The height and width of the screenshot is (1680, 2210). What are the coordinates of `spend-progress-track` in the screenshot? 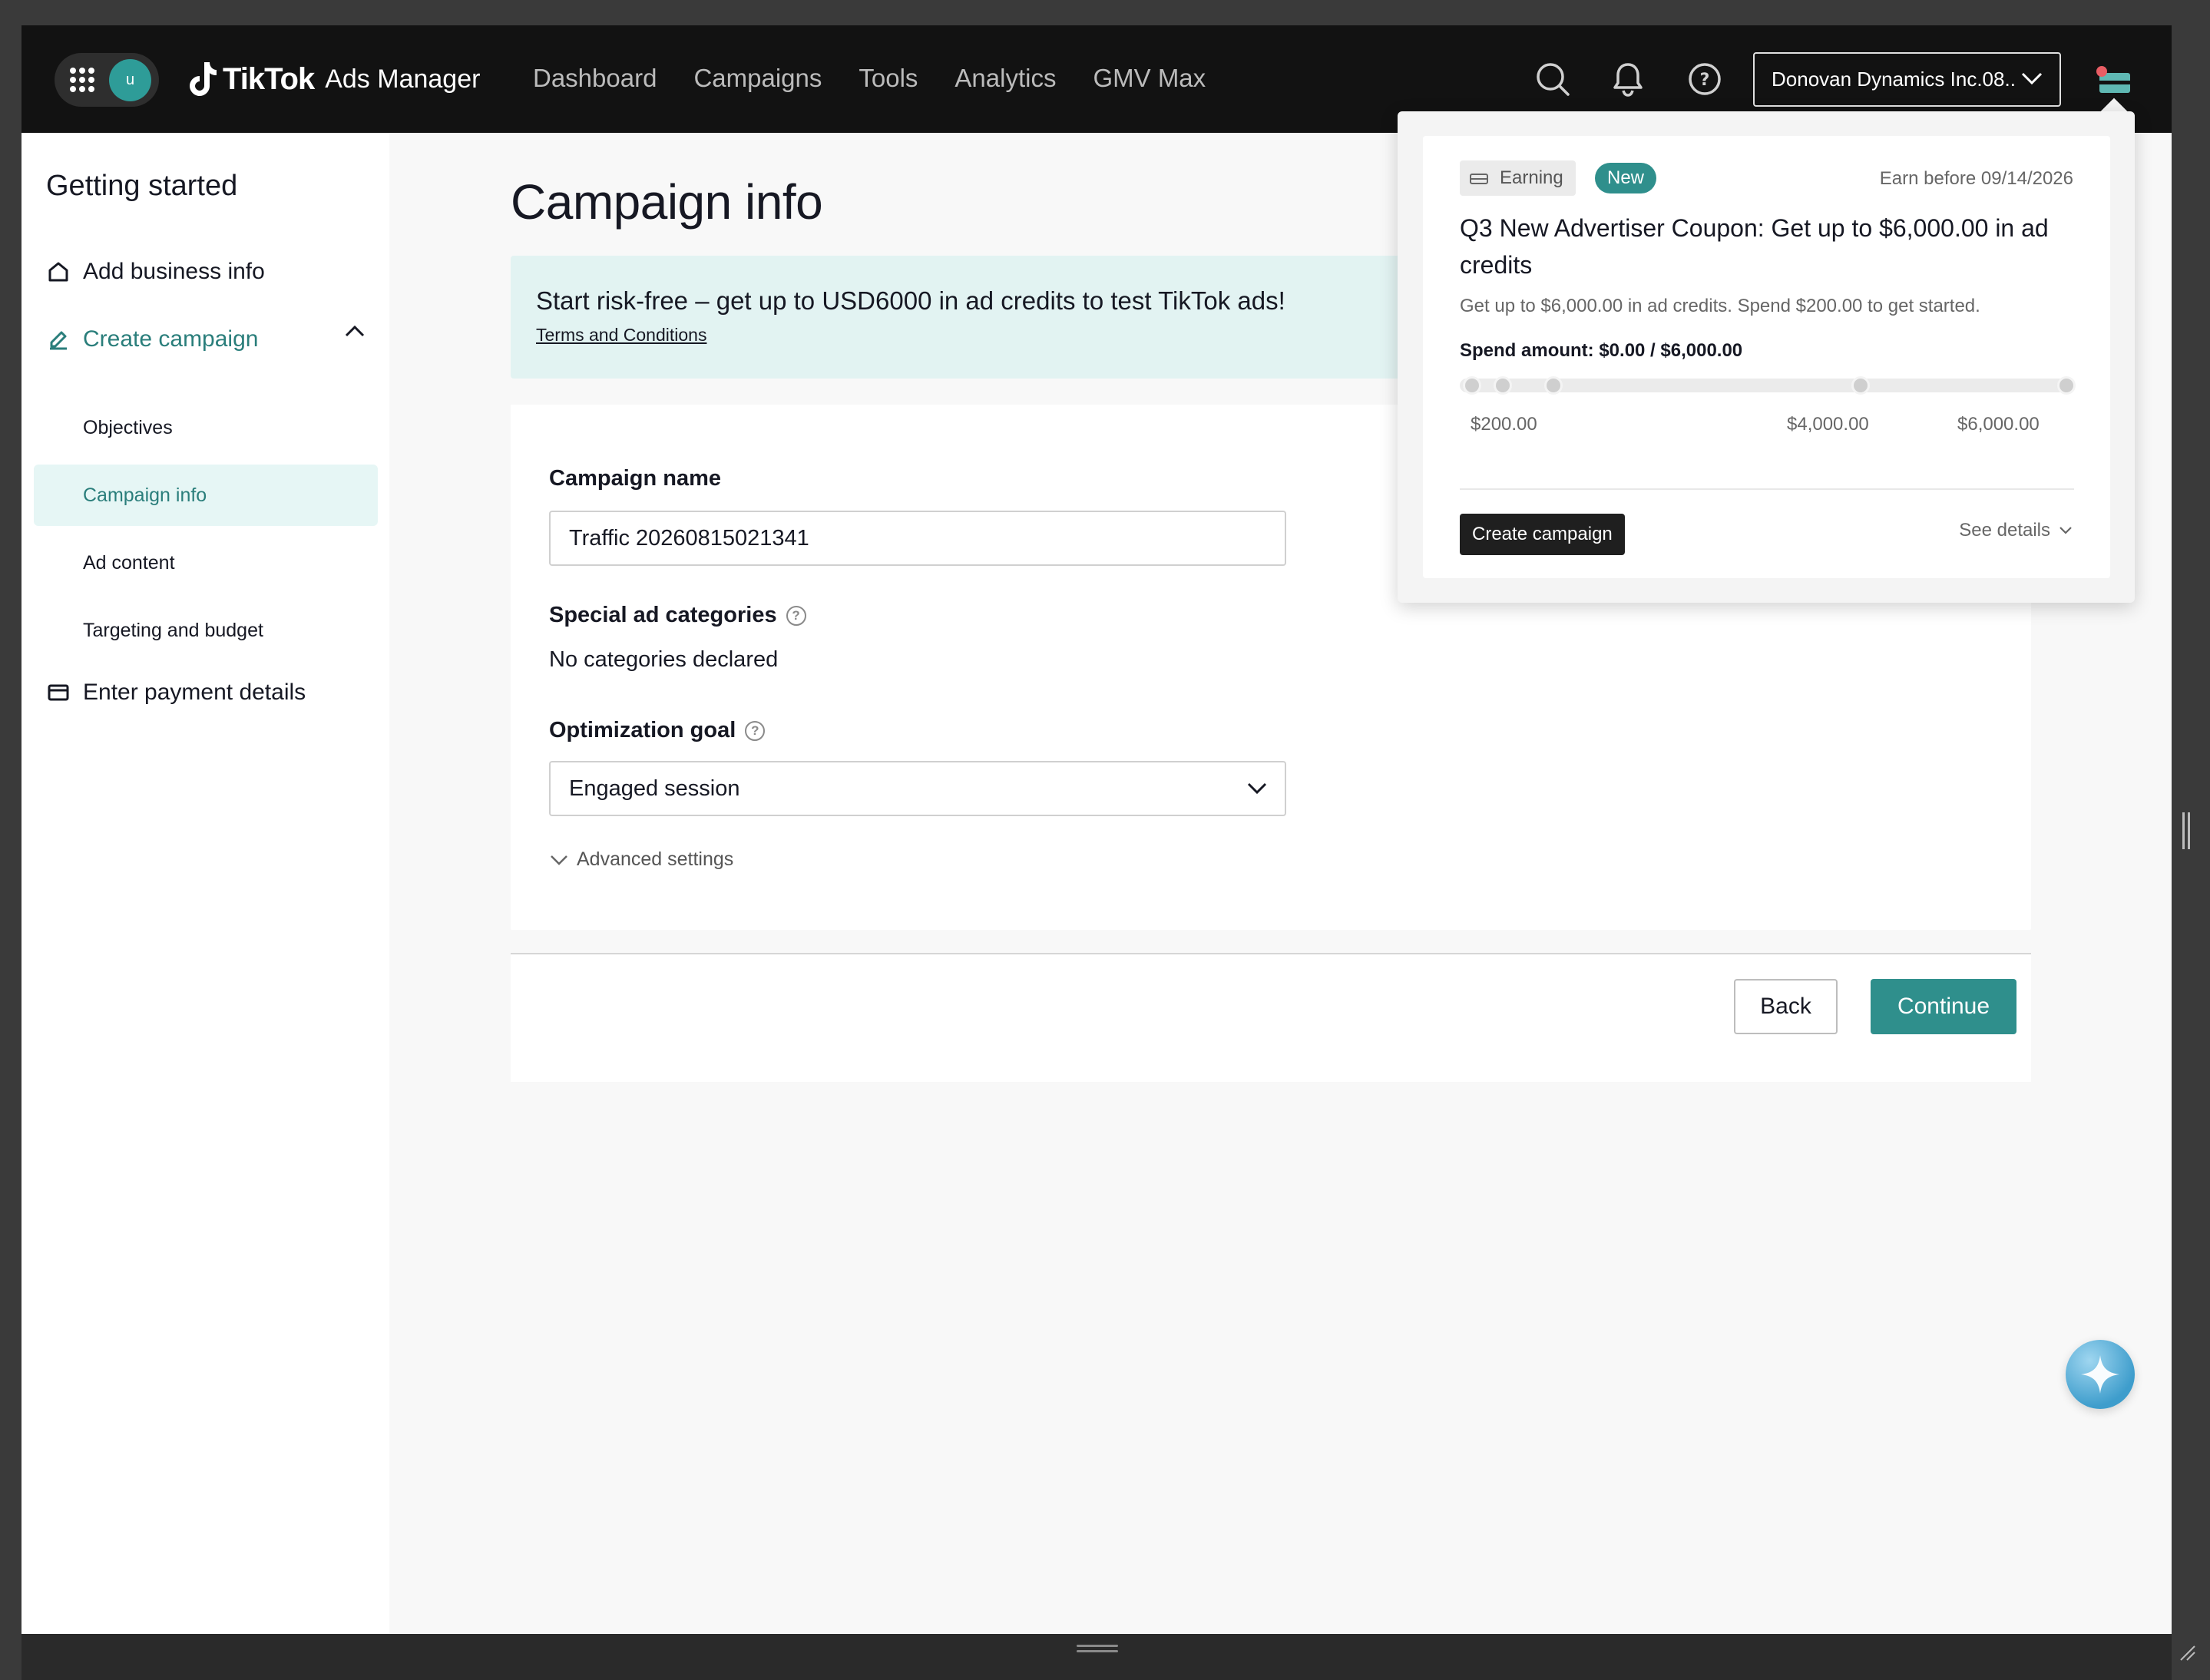 It's located at (1768, 386).